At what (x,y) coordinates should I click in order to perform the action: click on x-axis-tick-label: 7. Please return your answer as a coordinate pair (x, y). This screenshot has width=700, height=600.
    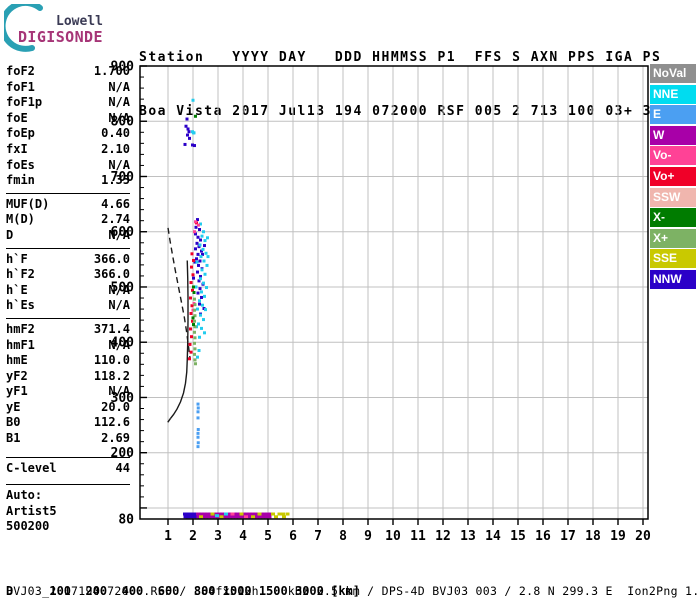
    Looking at the image, I should click on (318, 536).